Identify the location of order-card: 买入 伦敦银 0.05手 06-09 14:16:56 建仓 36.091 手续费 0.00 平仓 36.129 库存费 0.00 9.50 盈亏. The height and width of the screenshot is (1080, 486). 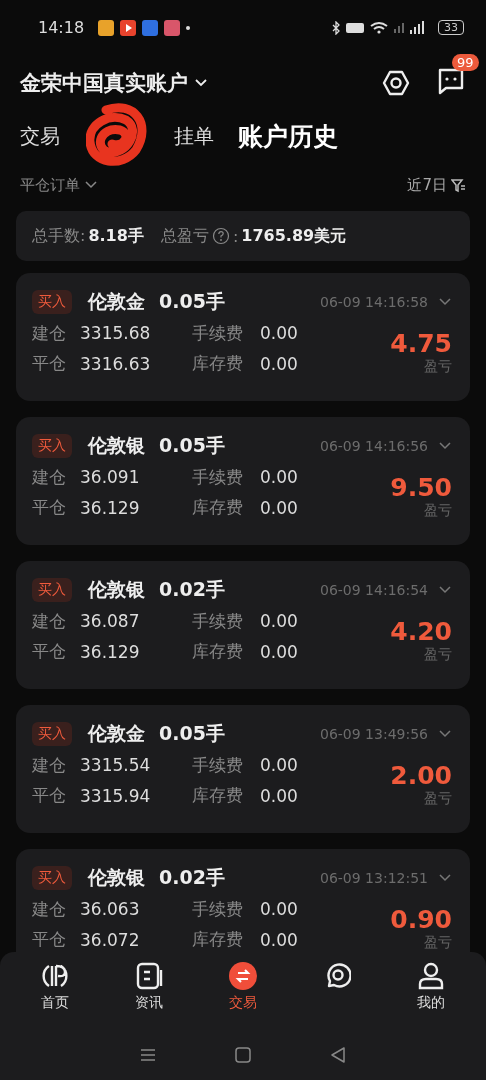
(243, 481).